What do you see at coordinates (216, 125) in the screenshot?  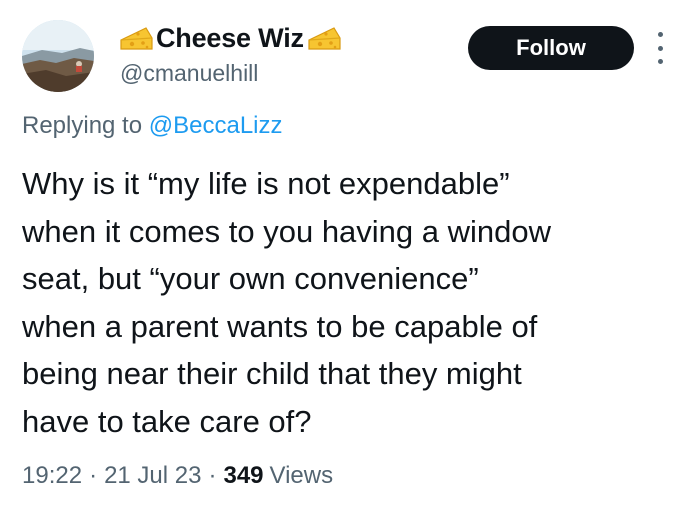 I see `reply-mention-link: @BeccaLizz` at bounding box center [216, 125].